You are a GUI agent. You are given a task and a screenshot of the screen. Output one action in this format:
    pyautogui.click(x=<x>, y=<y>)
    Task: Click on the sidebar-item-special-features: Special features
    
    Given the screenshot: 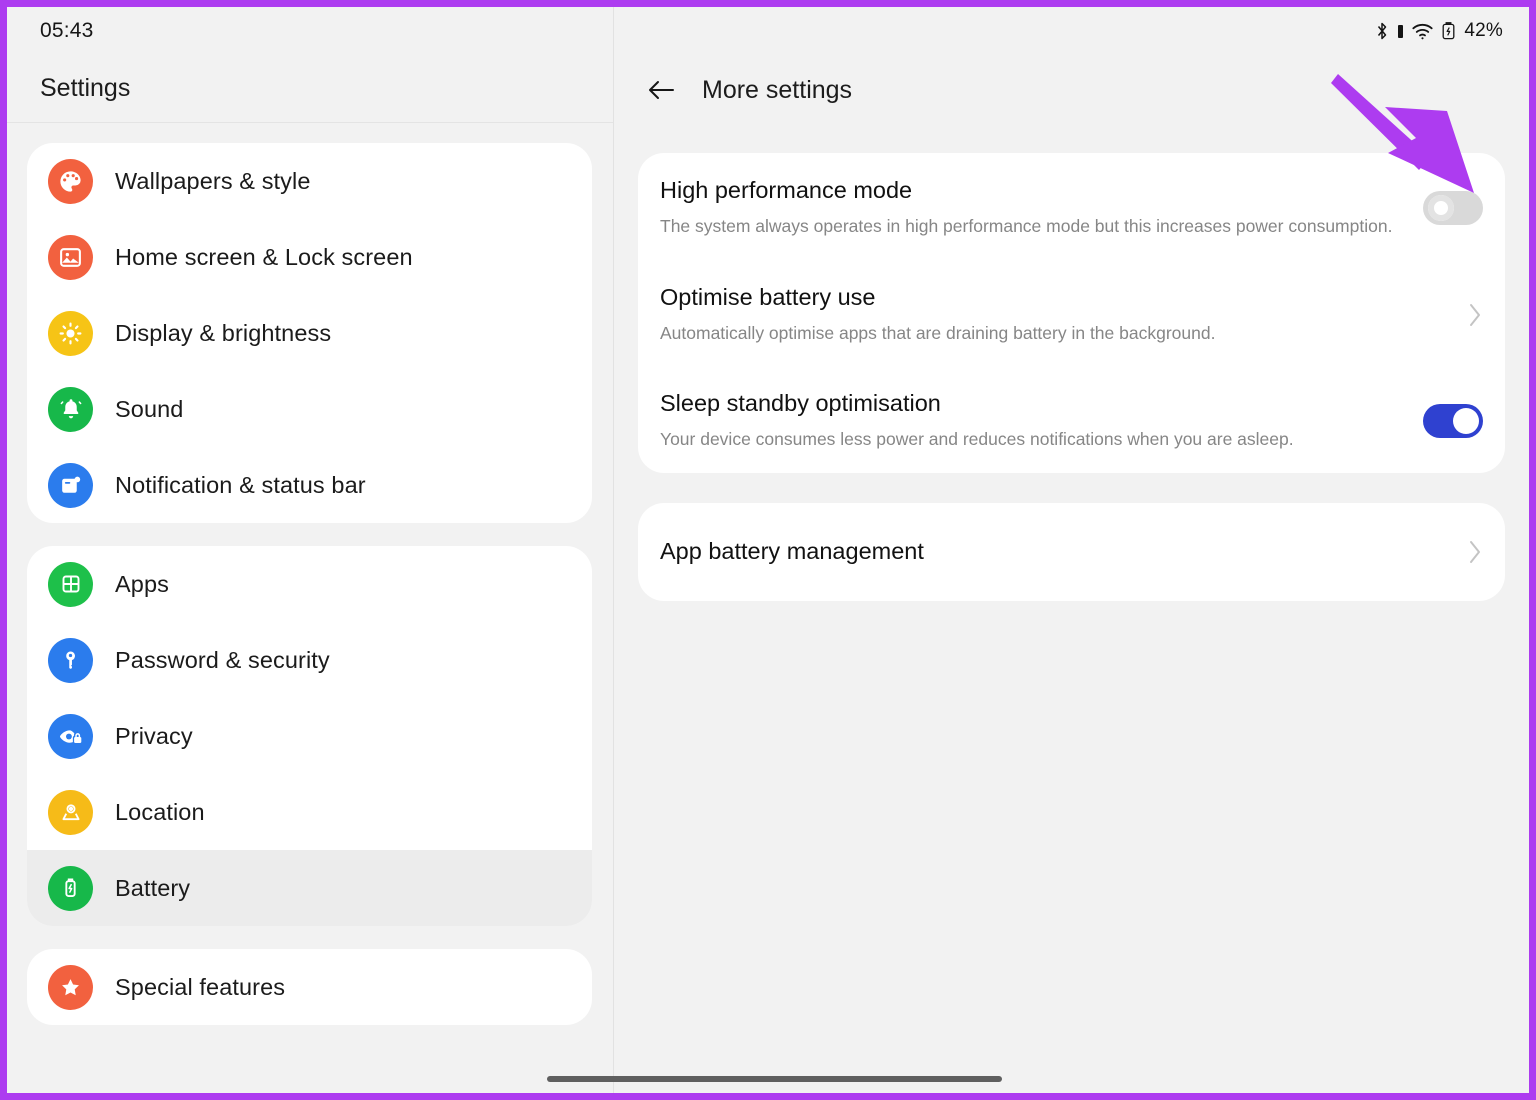 What is the action you would take?
    pyautogui.click(x=309, y=987)
    